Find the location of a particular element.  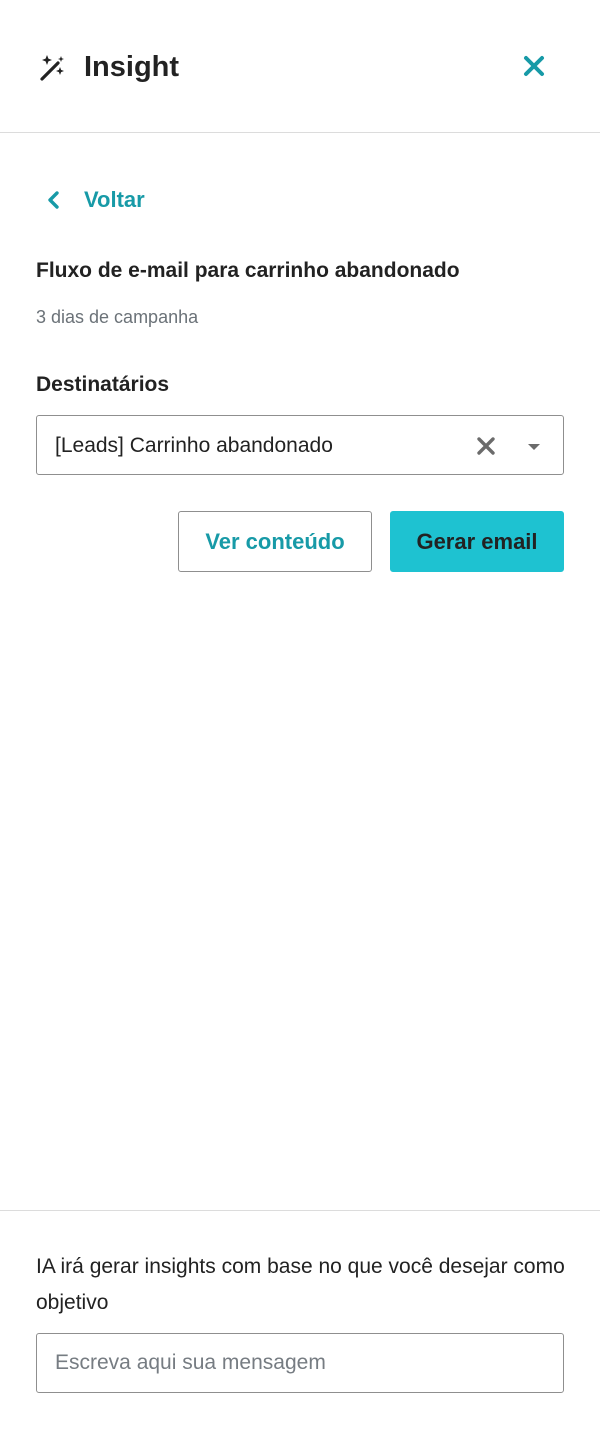

back-link: Voltar is located at coordinates (92, 200).